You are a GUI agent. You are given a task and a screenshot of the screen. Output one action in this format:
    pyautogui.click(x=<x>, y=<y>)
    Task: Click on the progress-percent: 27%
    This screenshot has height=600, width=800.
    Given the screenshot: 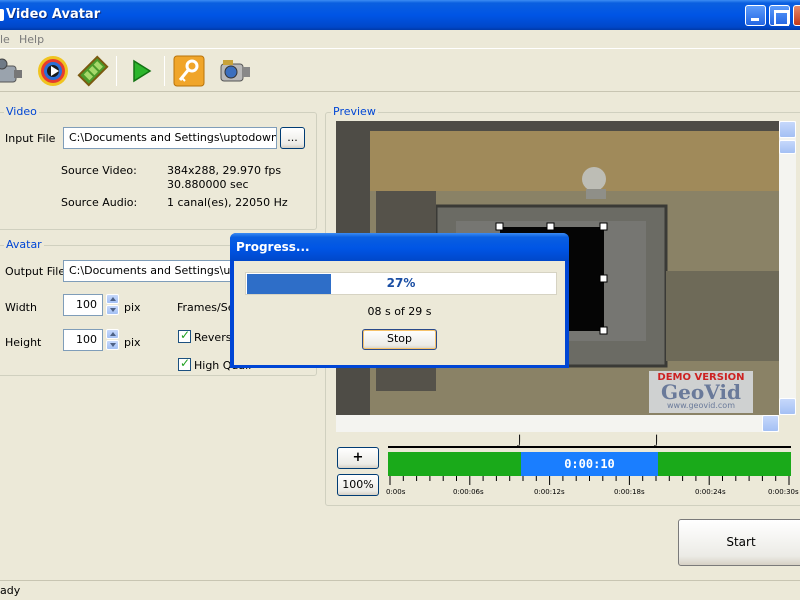 What is the action you would take?
    pyautogui.click(x=401, y=283)
    